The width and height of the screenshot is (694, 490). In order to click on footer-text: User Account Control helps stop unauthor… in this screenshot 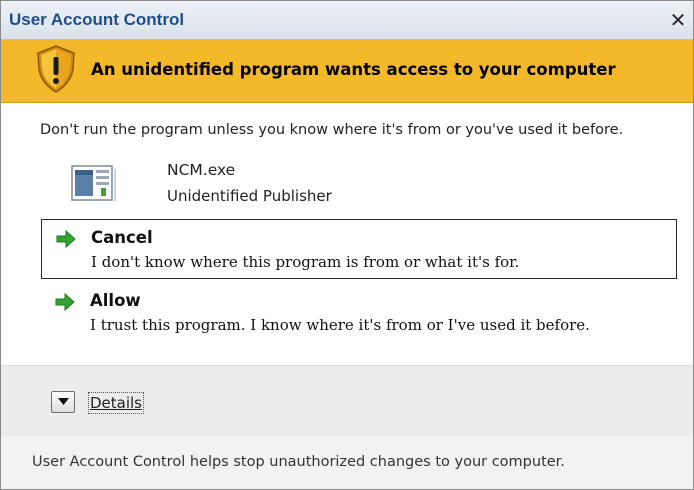, I will do `click(298, 462)`.